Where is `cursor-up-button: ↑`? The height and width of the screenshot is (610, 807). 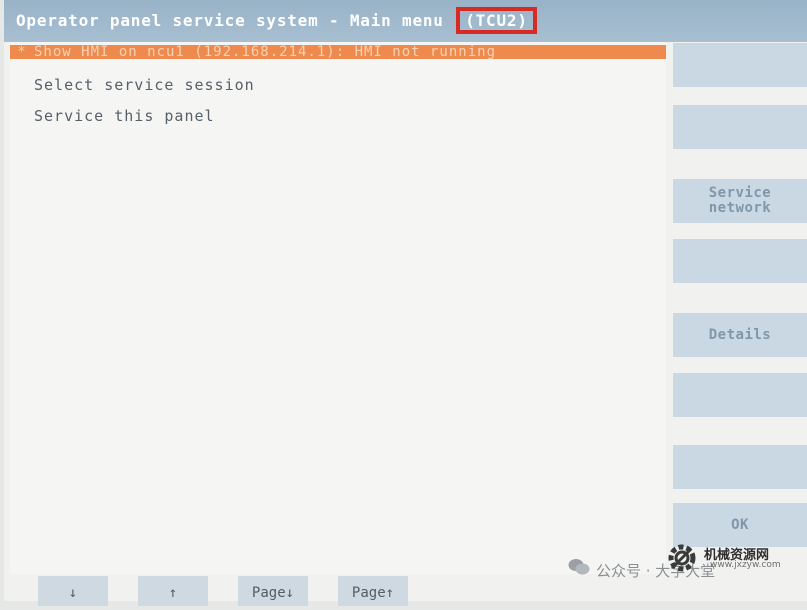
cursor-up-button: ↑ is located at coordinates (173, 591).